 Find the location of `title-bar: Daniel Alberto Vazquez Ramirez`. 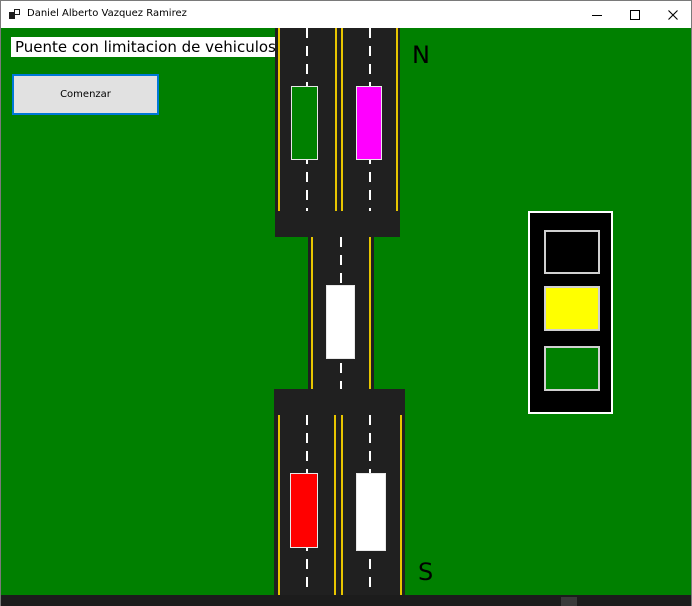

title-bar: Daniel Alberto Vazquez Ramirez is located at coordinates (346, 14).